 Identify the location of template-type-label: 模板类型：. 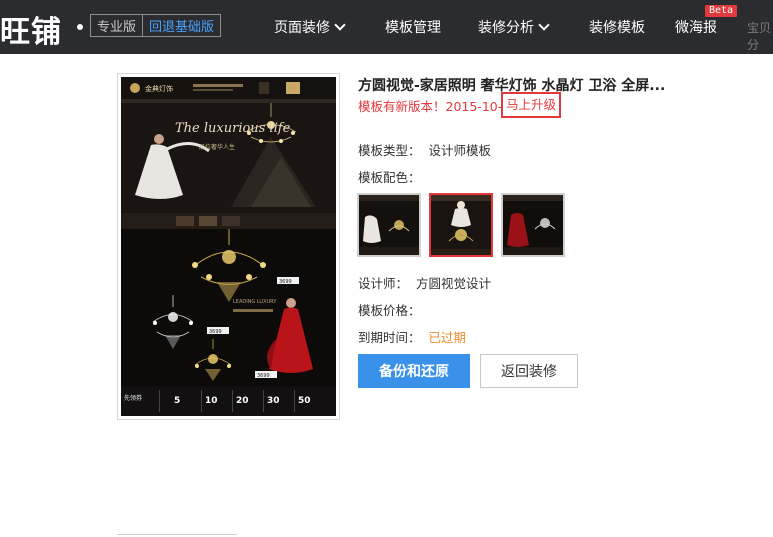
(389, 150).